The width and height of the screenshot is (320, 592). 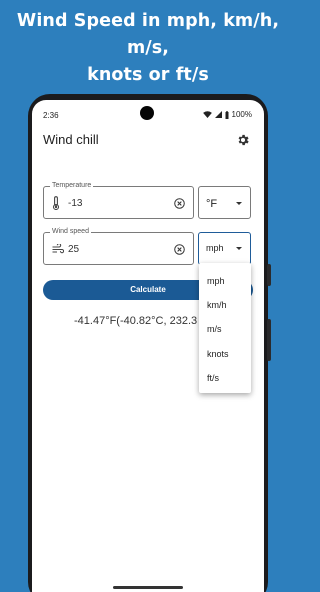 I want to click on gear-icon, so click(x=243, y=140).